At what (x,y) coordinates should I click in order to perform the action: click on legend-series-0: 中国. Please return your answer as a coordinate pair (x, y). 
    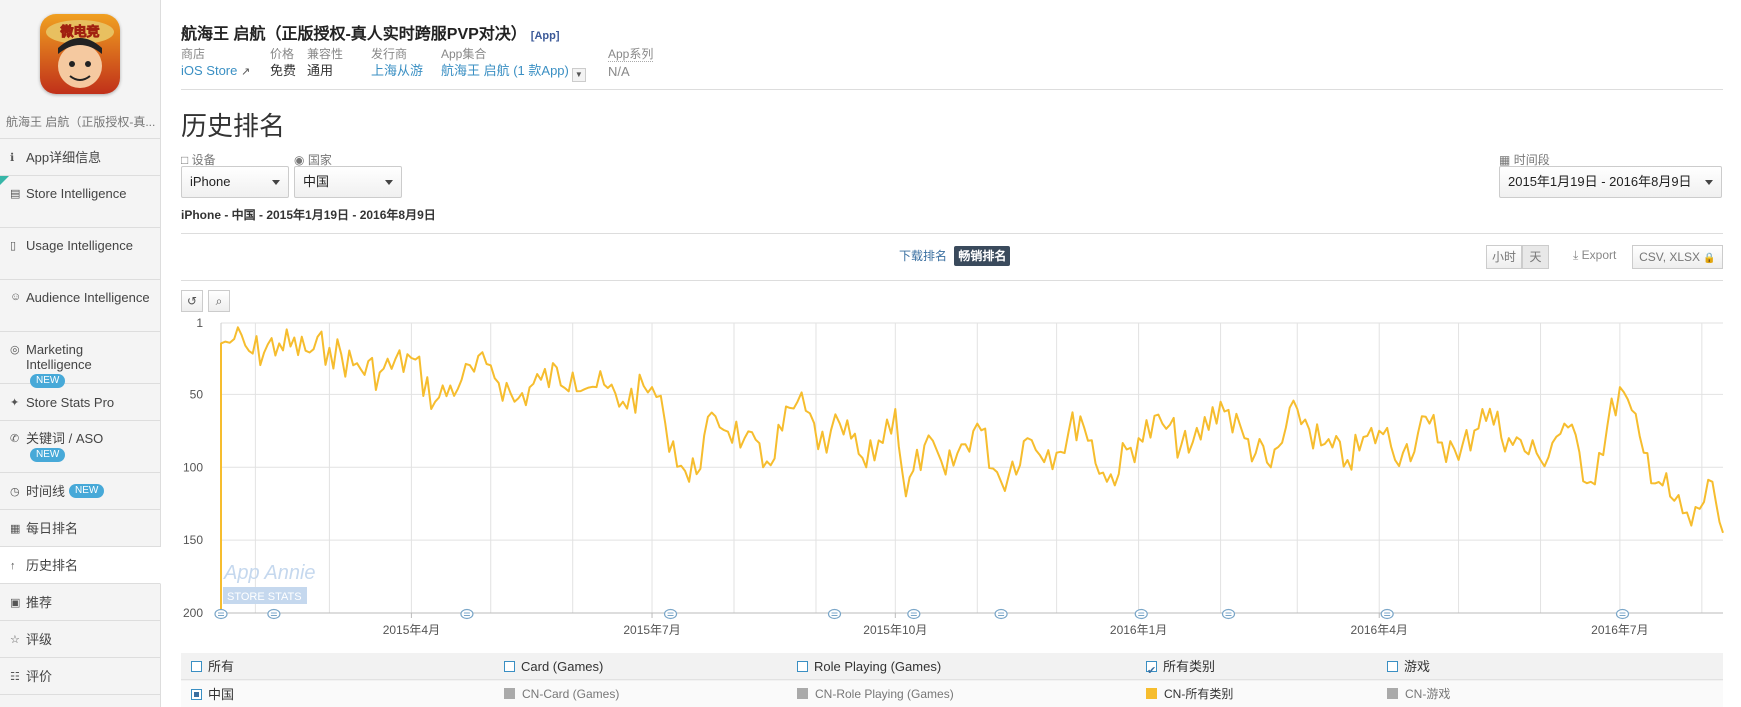
    Looking at the image, I should click on (212, 694).